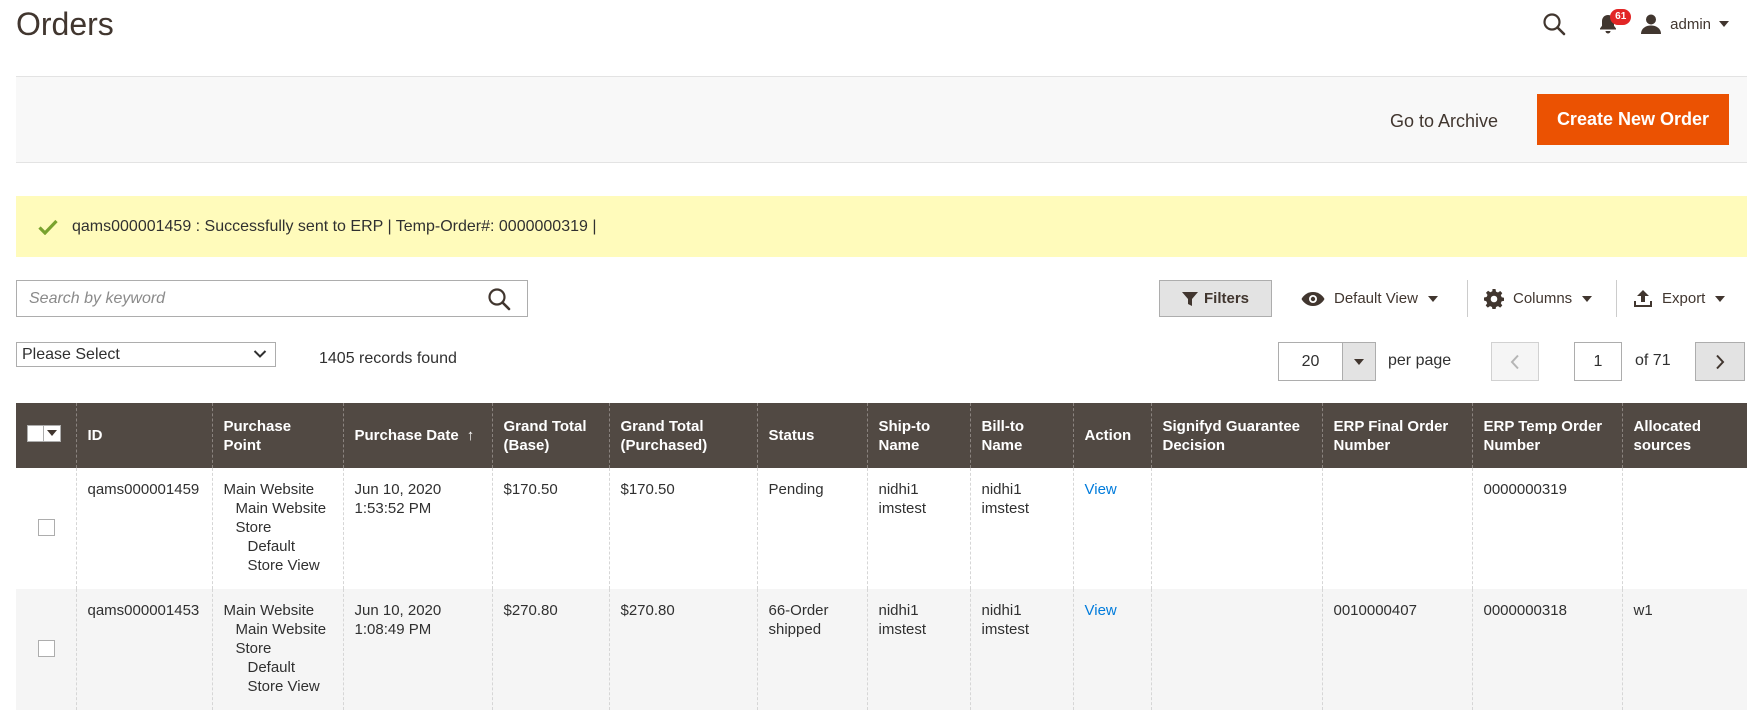  What do you see at coordinates (1546, 528) in the screenshot?
I see `cell-erp-temp: 0000000319` at bounding box center [1546, 528].